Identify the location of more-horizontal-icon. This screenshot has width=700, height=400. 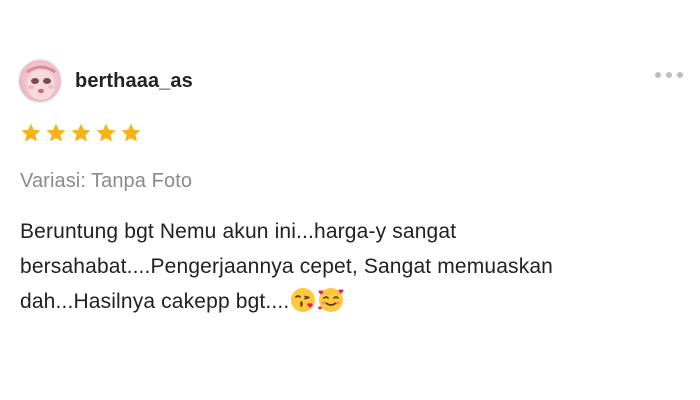
(669, 75).